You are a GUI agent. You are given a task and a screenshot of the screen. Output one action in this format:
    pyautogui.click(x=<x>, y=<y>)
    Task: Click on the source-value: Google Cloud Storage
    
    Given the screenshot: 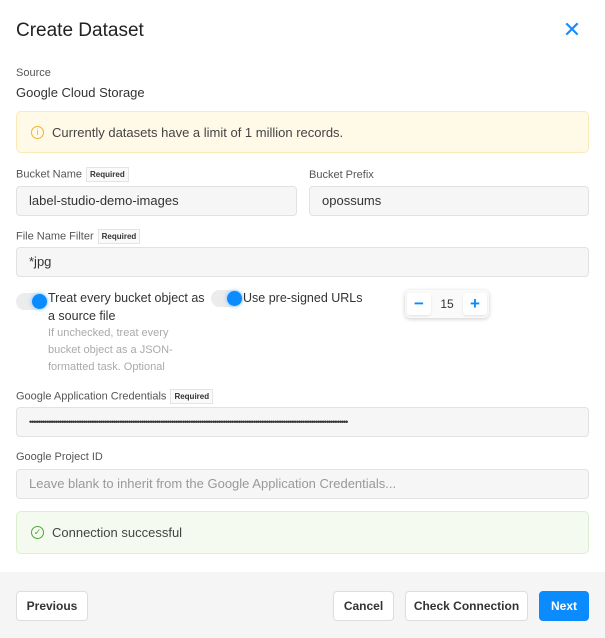 What is the action you would take?
    pyautogui.click(x=80, y=92)
    